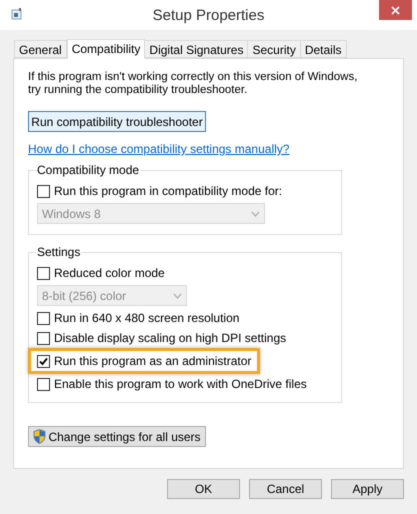 The image size is (417, 514). I want to click on checkbox-label: Run this program in compatibility mode for:, so click(168, 191).